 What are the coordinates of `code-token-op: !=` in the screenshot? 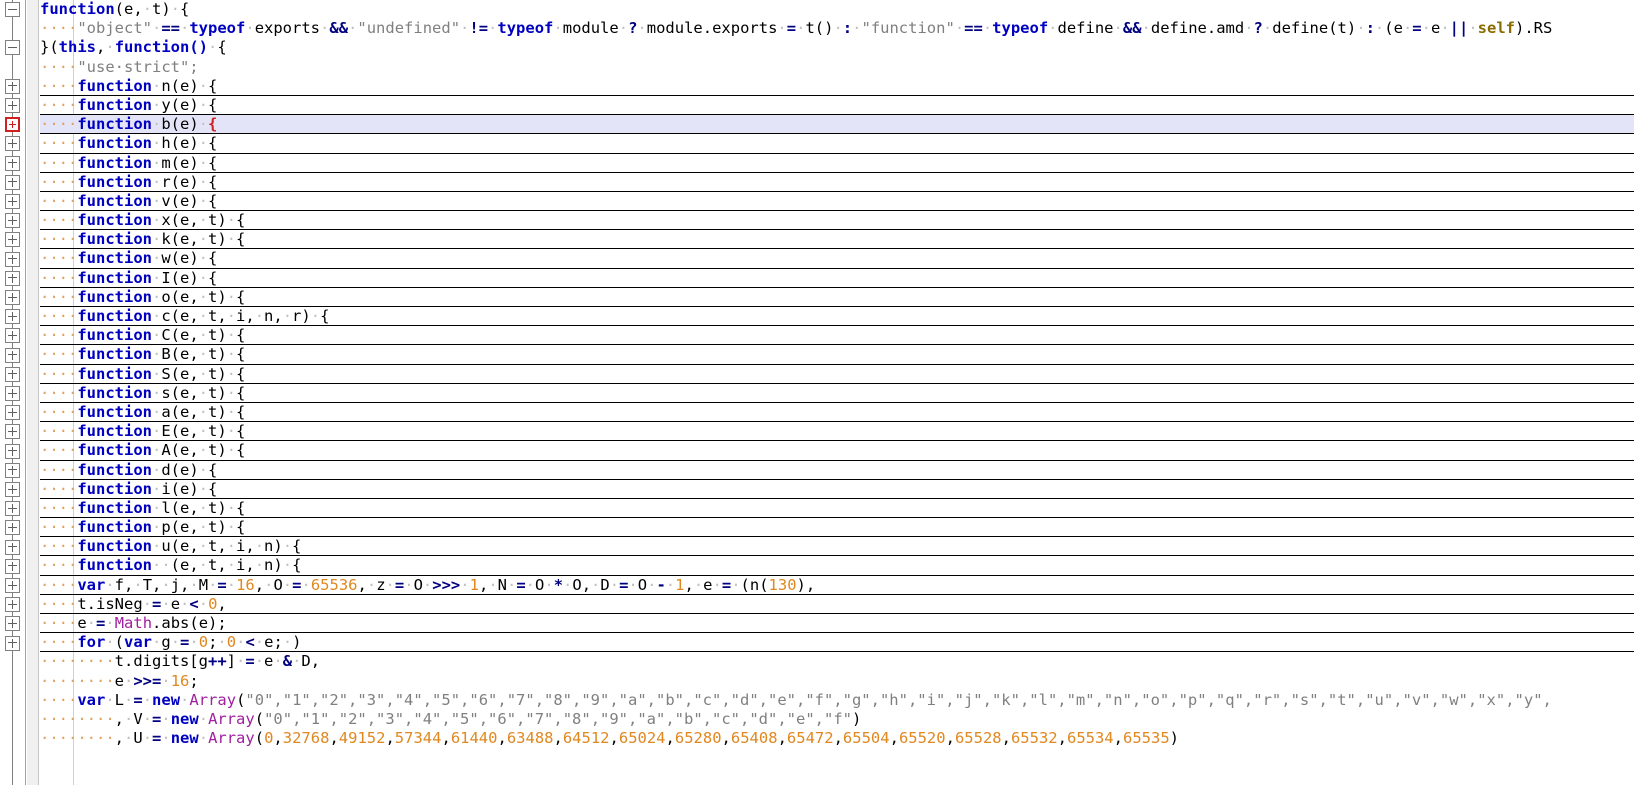 It's located at (479, 28).